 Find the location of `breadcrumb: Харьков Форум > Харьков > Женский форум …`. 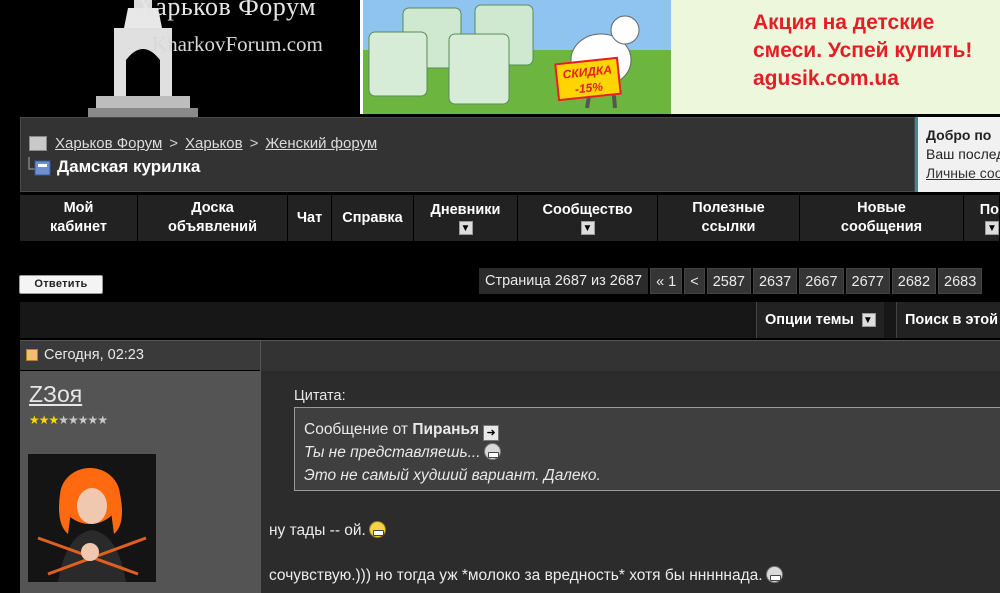

breadcrumb: Харьков Форум > Харьков > Женский форум … is located at coordinates (467, 154).